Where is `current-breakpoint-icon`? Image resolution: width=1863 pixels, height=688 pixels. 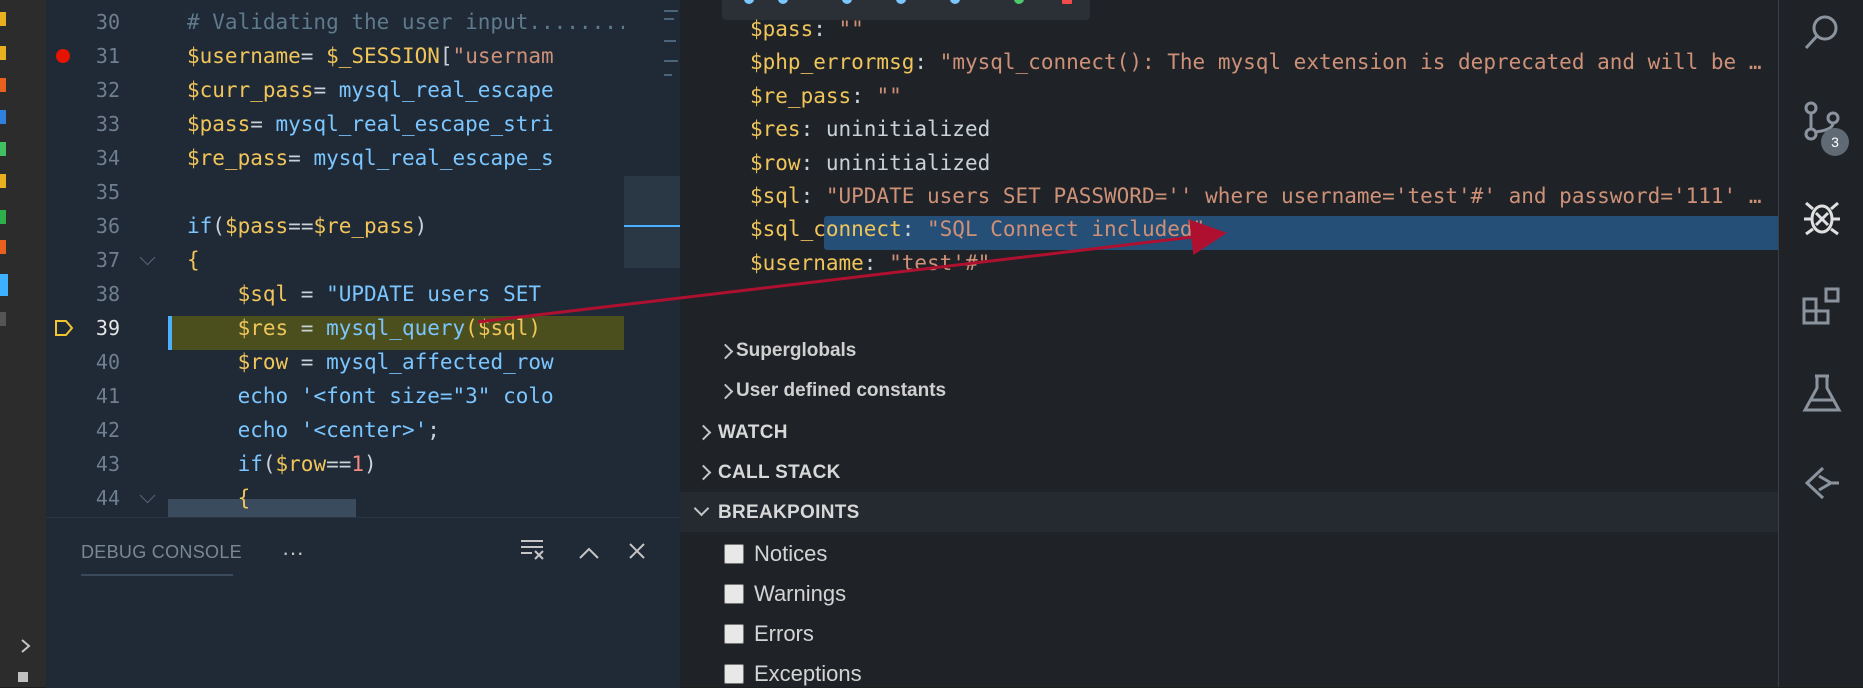
current-breakpoint-icon is located at coordinates (64, 328).